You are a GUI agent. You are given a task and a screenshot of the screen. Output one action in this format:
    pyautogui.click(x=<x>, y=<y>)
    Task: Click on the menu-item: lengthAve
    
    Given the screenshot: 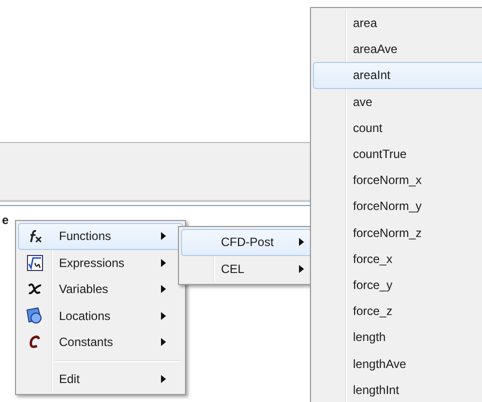 What is the action you would take?
    pyautogui.click(x=397, y=363)
    